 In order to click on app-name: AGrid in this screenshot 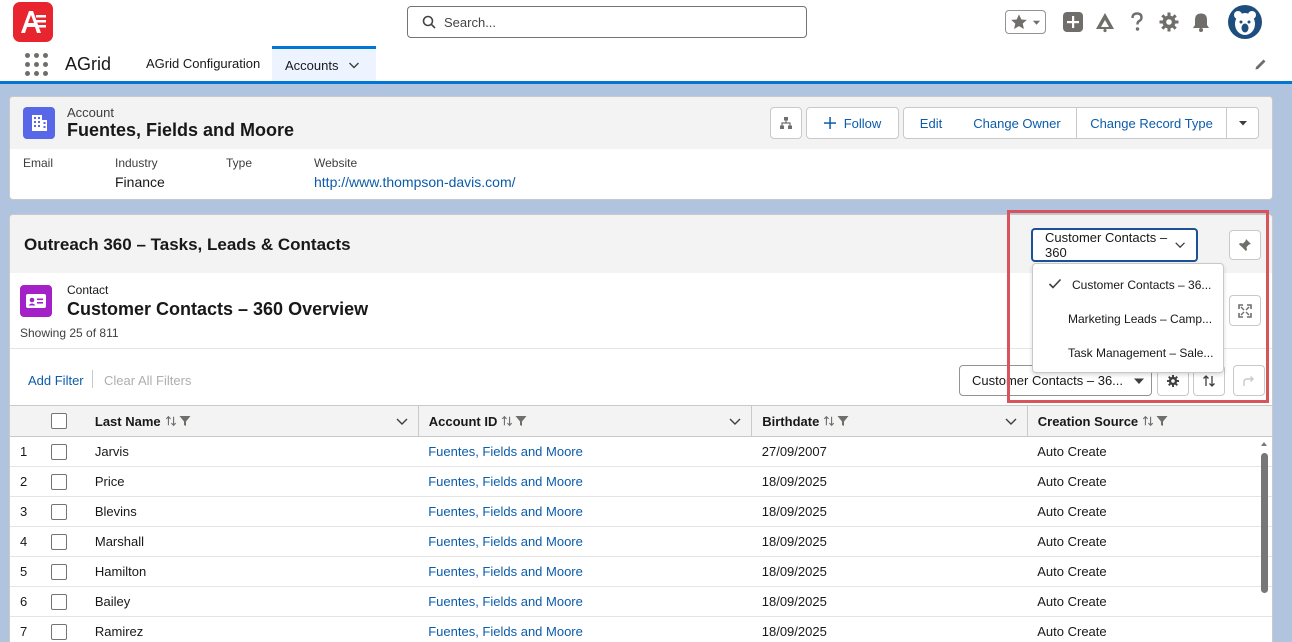, I will do `click(88, 64)`.